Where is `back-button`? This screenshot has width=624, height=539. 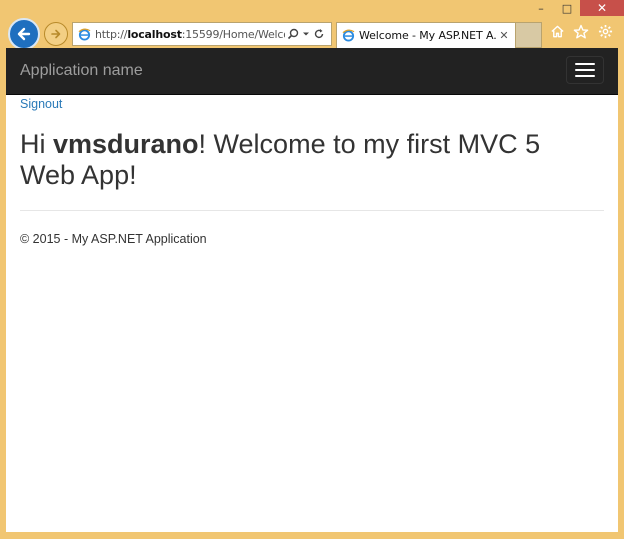
back-button is located at coordinates (24, 34).